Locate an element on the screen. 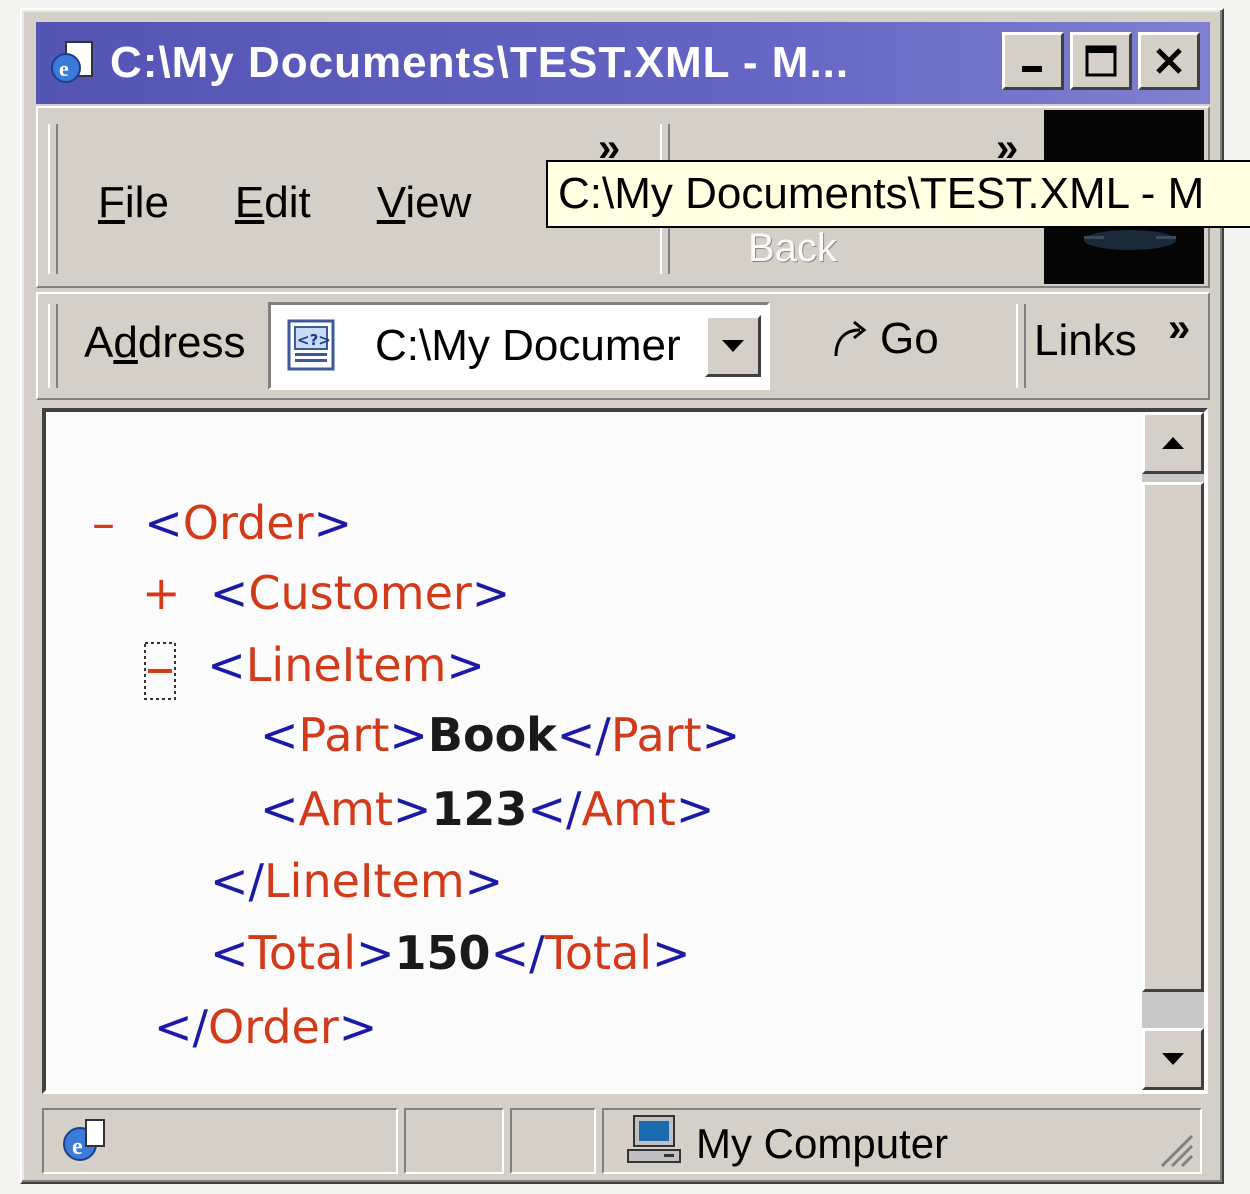  menu-band-grip is located at coordinates (53, 199).